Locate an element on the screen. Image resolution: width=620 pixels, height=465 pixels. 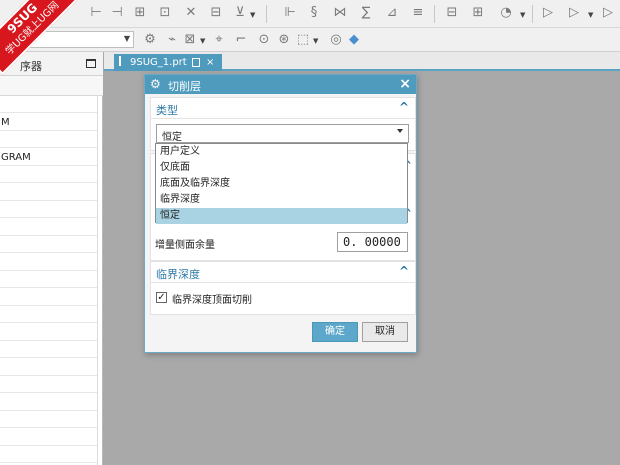
checkbox-label: 临界深度顶面切削 is located at coordinates (212, 300).